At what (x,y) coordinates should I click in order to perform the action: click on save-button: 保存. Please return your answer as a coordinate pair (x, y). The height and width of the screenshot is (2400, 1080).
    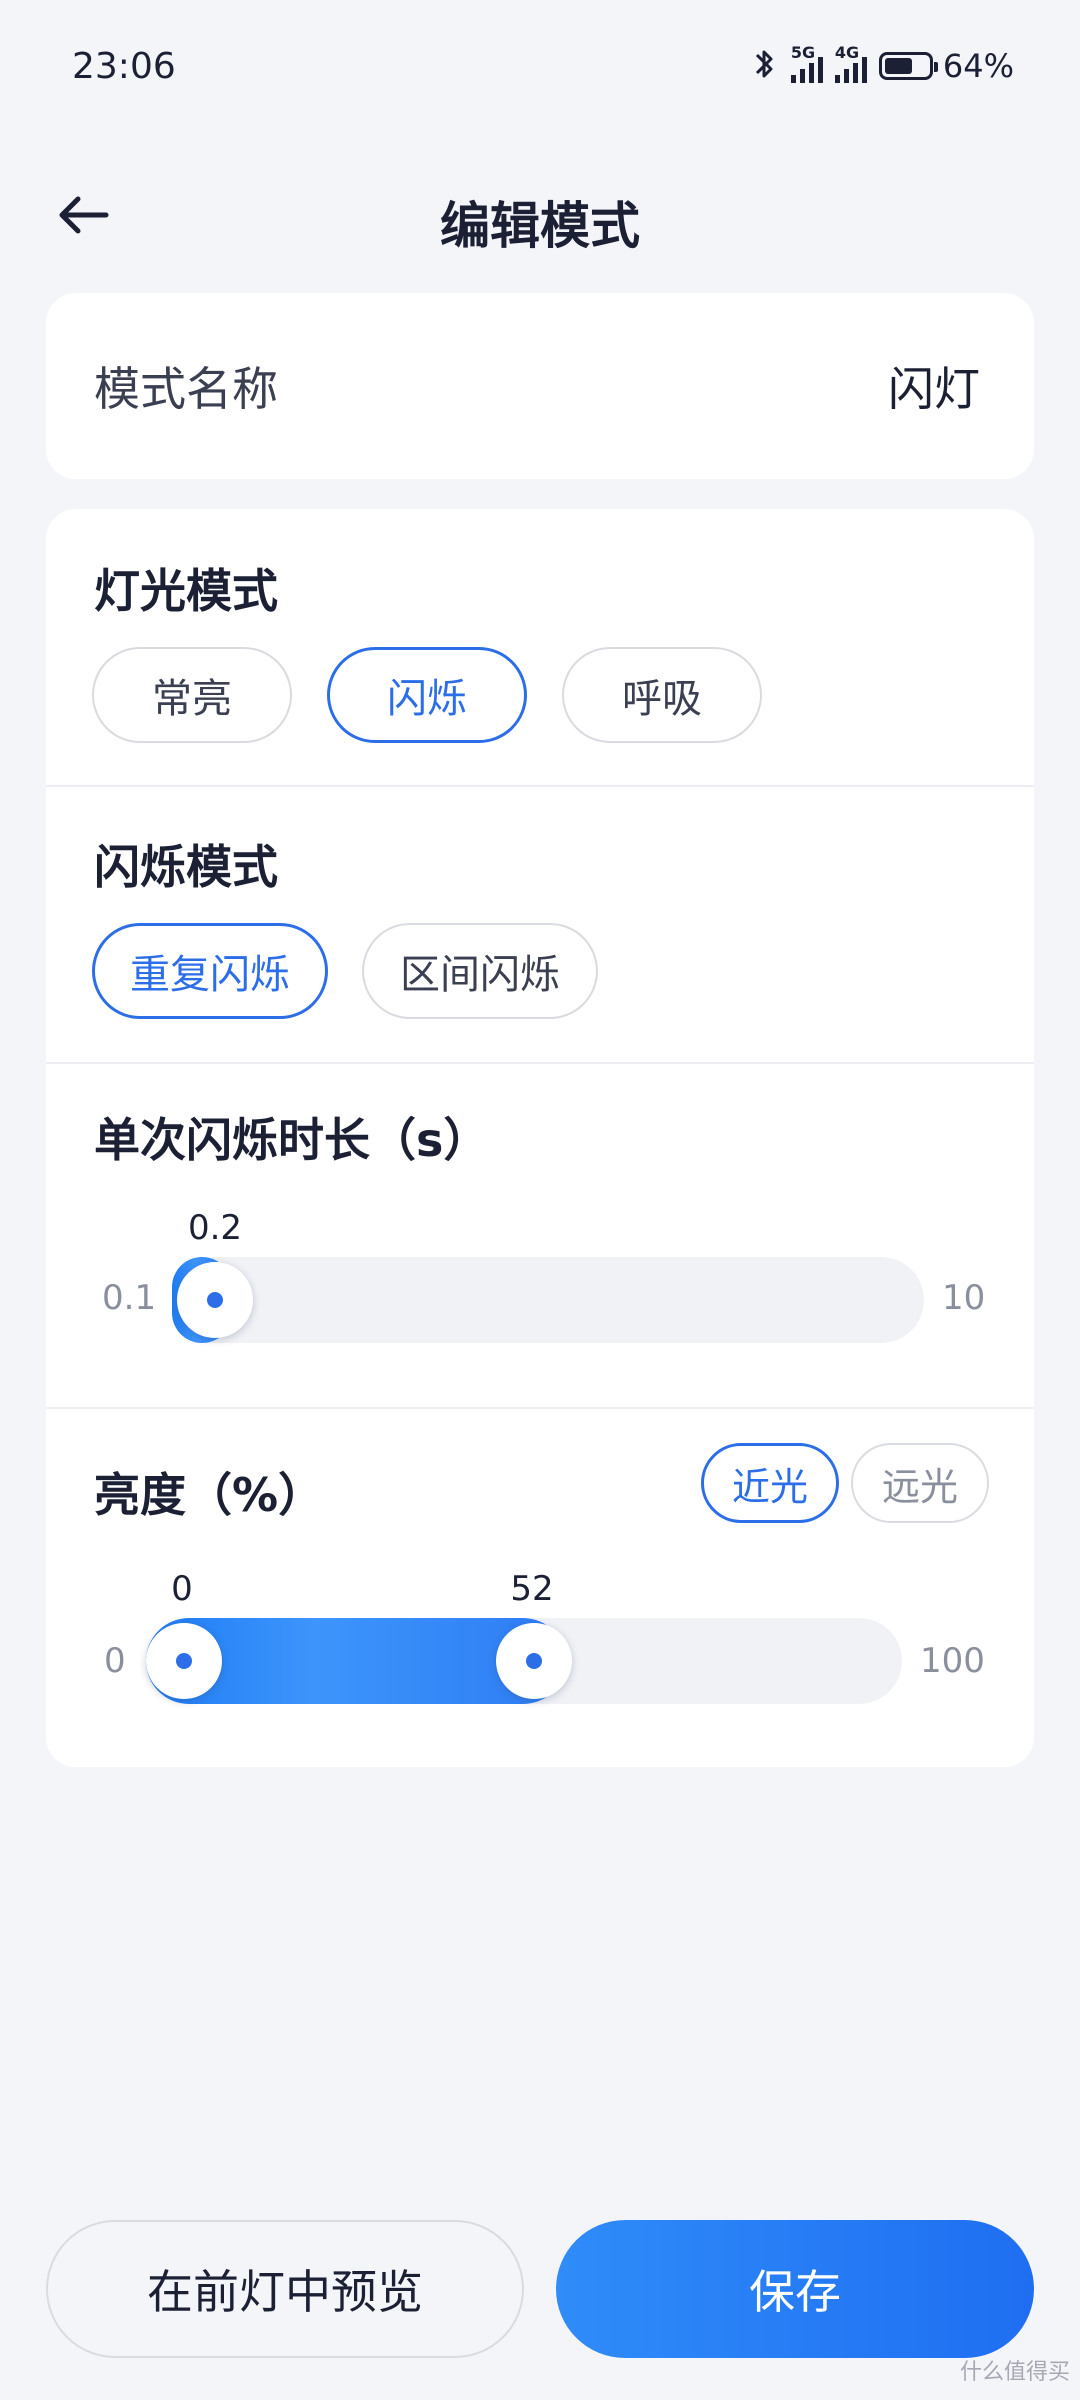
    Looking at the image, I should click on (795, 2289).